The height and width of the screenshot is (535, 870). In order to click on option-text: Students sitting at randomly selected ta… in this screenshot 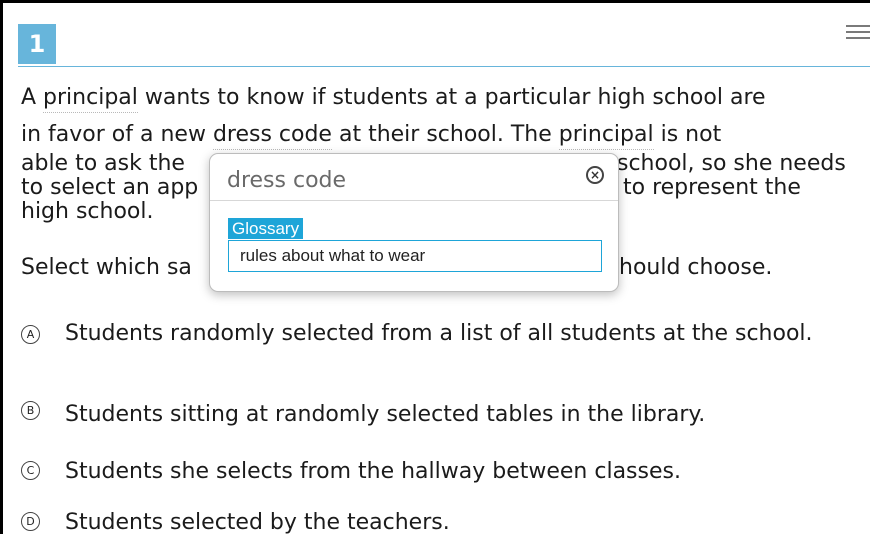, I will do `click(385, 414)`.